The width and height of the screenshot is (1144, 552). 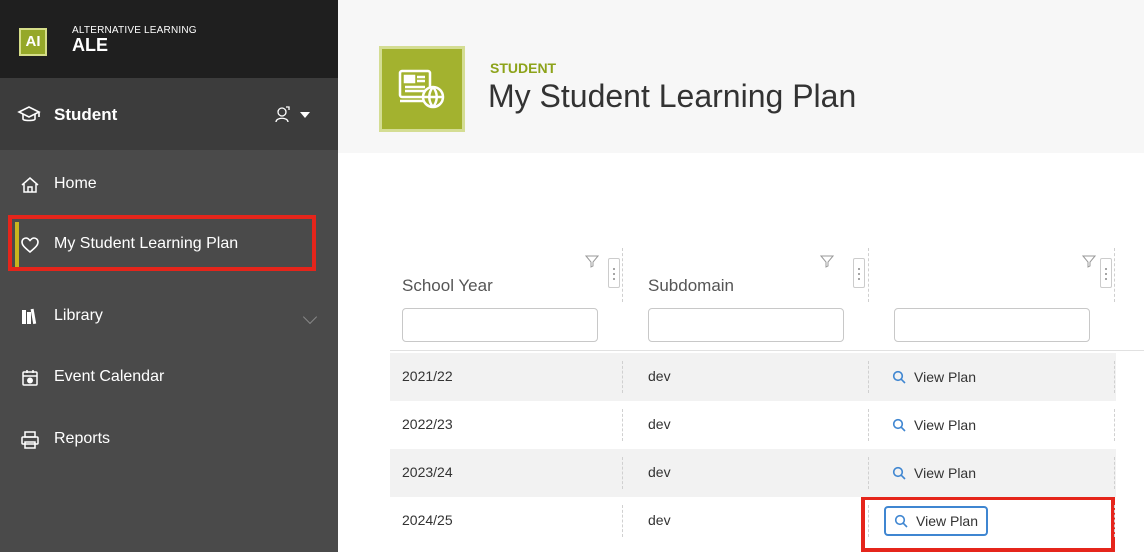 What do you see at coordinates (752, 275) in the screenshot?
I see `column-header-subdomain: Subdomain` at bounding box center [752, 275].